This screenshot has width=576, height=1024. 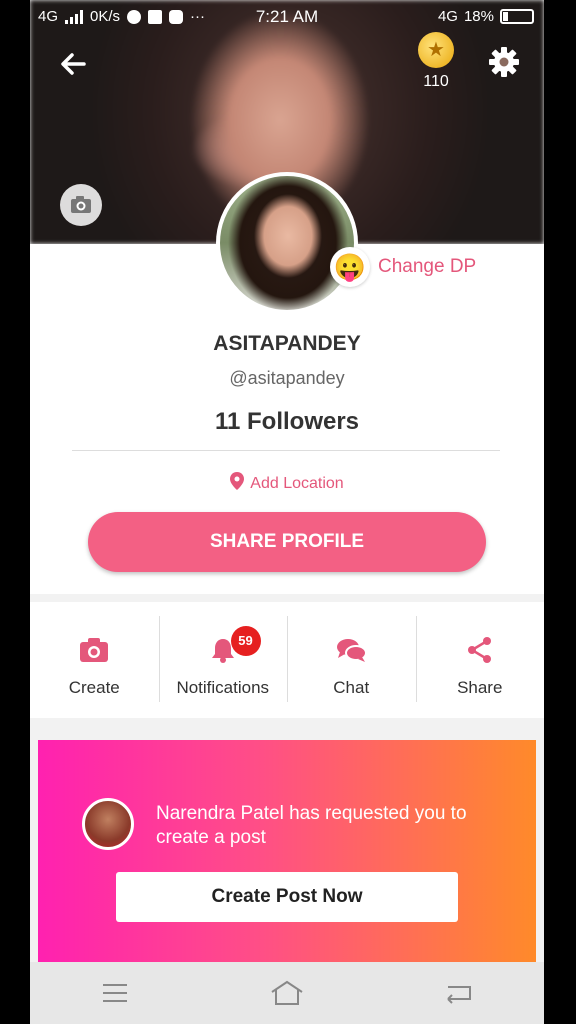 I want to click on create-action: Create, so click(x=94, y=660).